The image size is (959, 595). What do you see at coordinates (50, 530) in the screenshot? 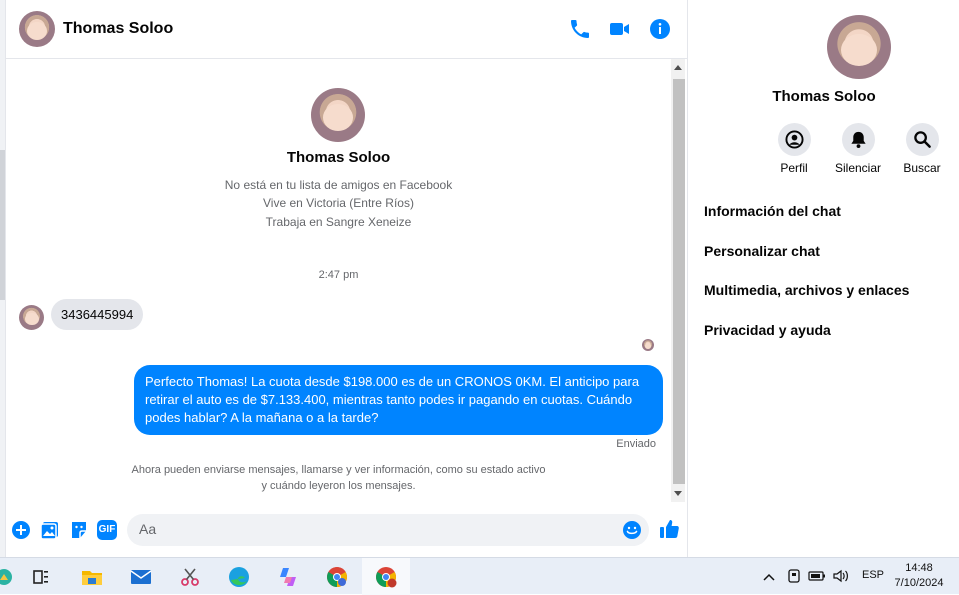
I see `image-icon` at bounding box center [50, 530].